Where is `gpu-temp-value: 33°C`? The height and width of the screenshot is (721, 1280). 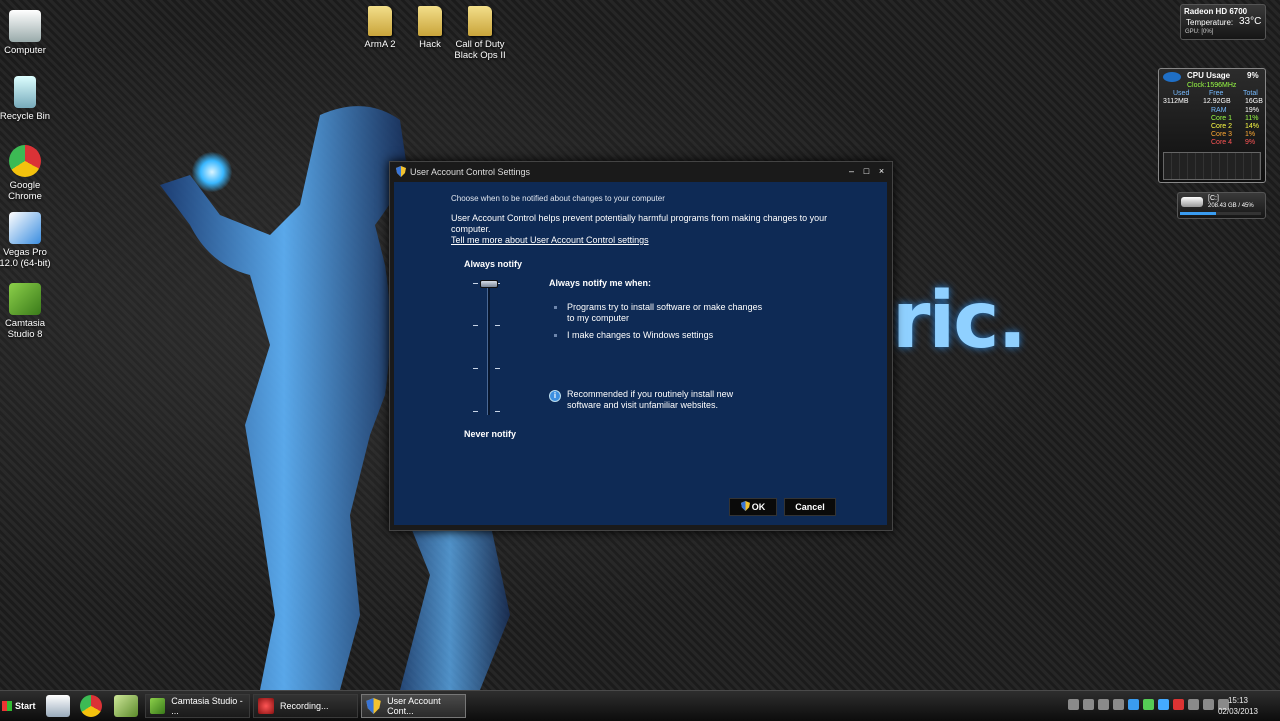 gpu-temp-value: 33°C is located at coordinates (1250, 21).